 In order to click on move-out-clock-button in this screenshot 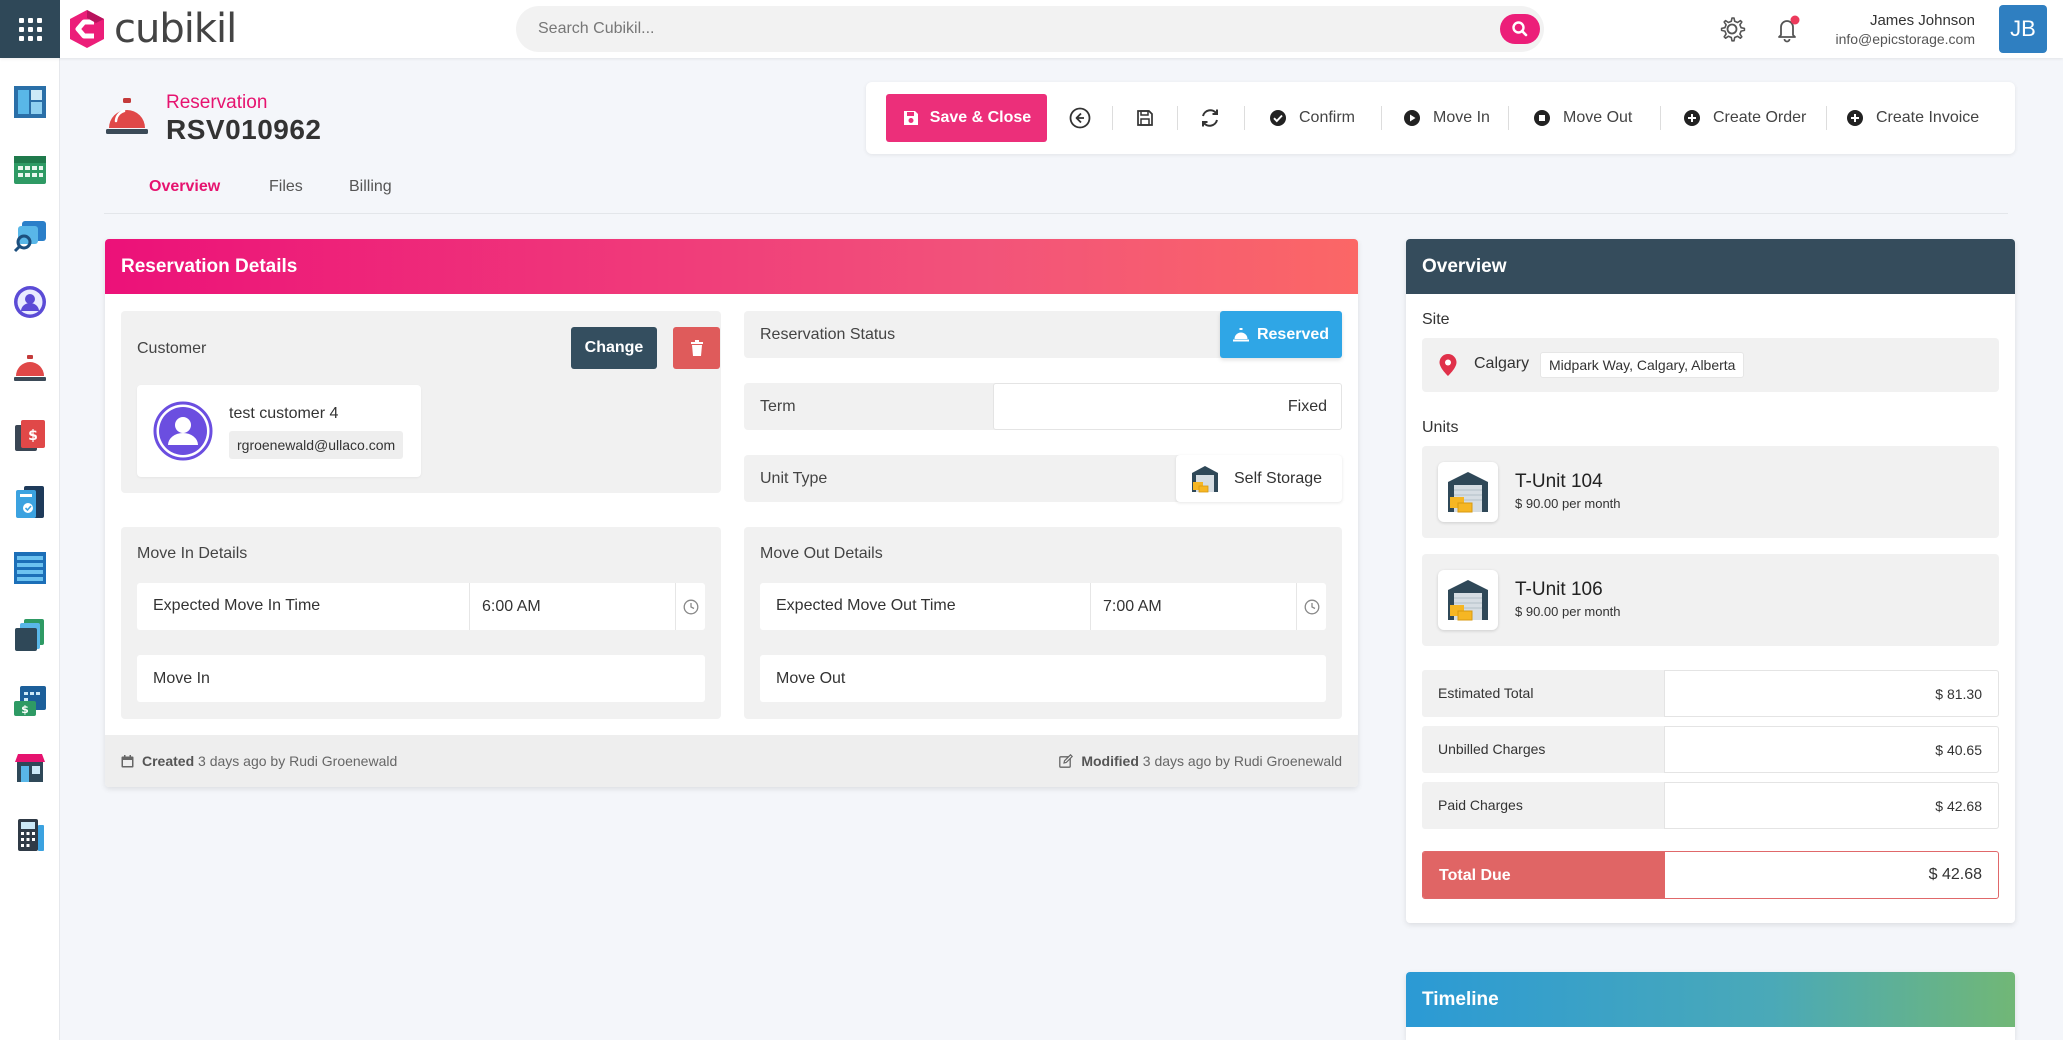, I will do `click(1311, 606)`.